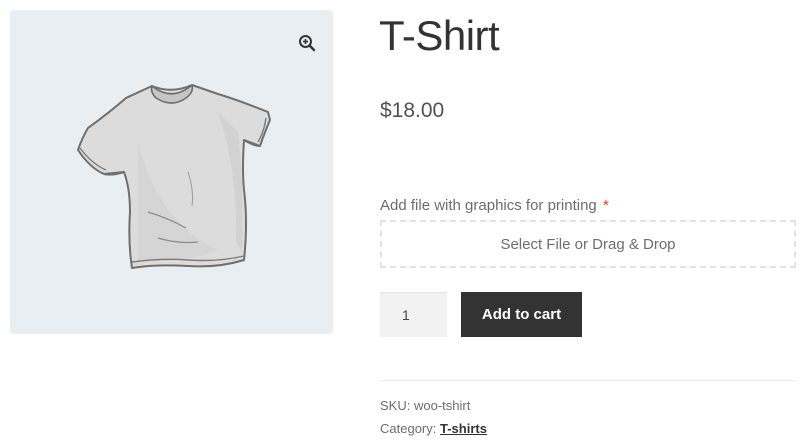 This screenshot has width=806, height=447. What do you see at coordinates (442, 405) in the screenshot?
I see `sku-value: woo-tshirt` at bounding box center [442, 405].